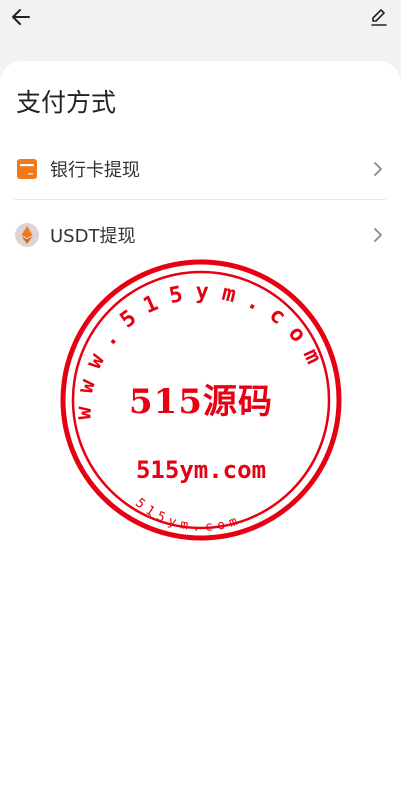  Describe the element at coordinates (95, 170) in the screenshot. I see `method-label: 银行卡提现` at that location.